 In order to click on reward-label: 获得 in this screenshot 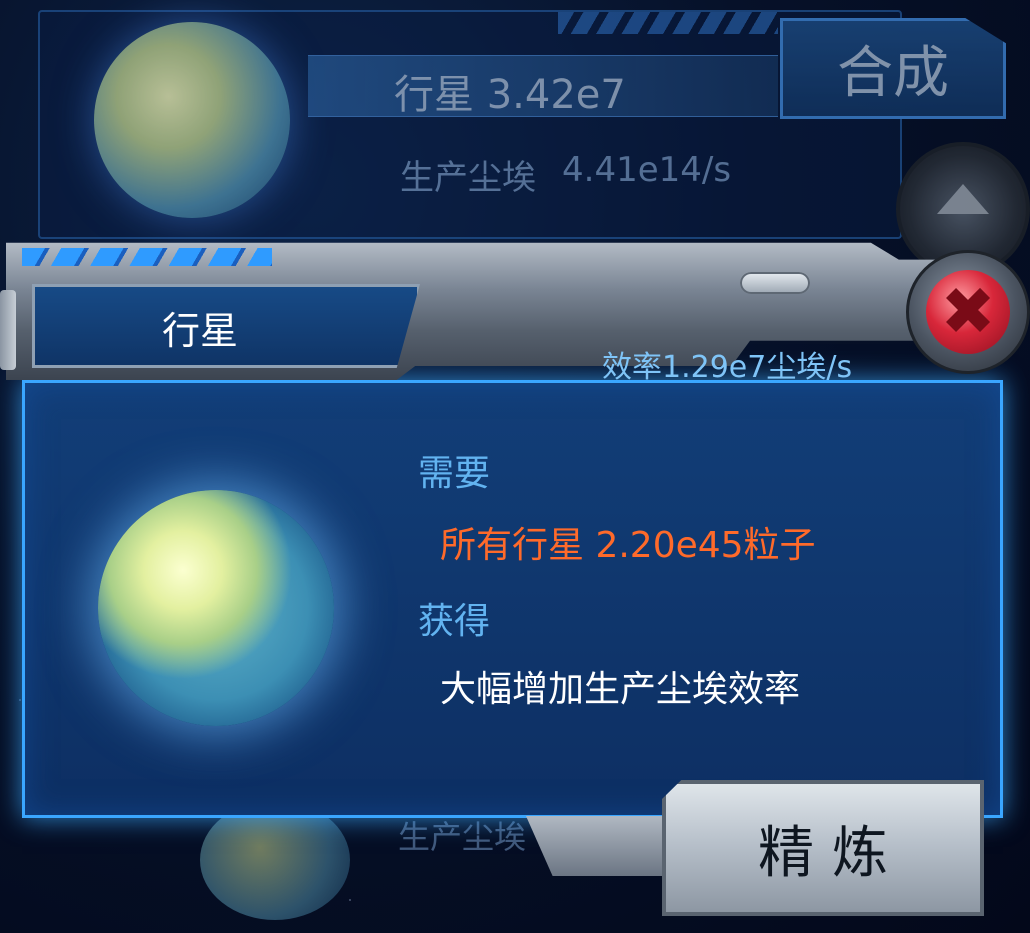, I will do `click(454, 621)`.